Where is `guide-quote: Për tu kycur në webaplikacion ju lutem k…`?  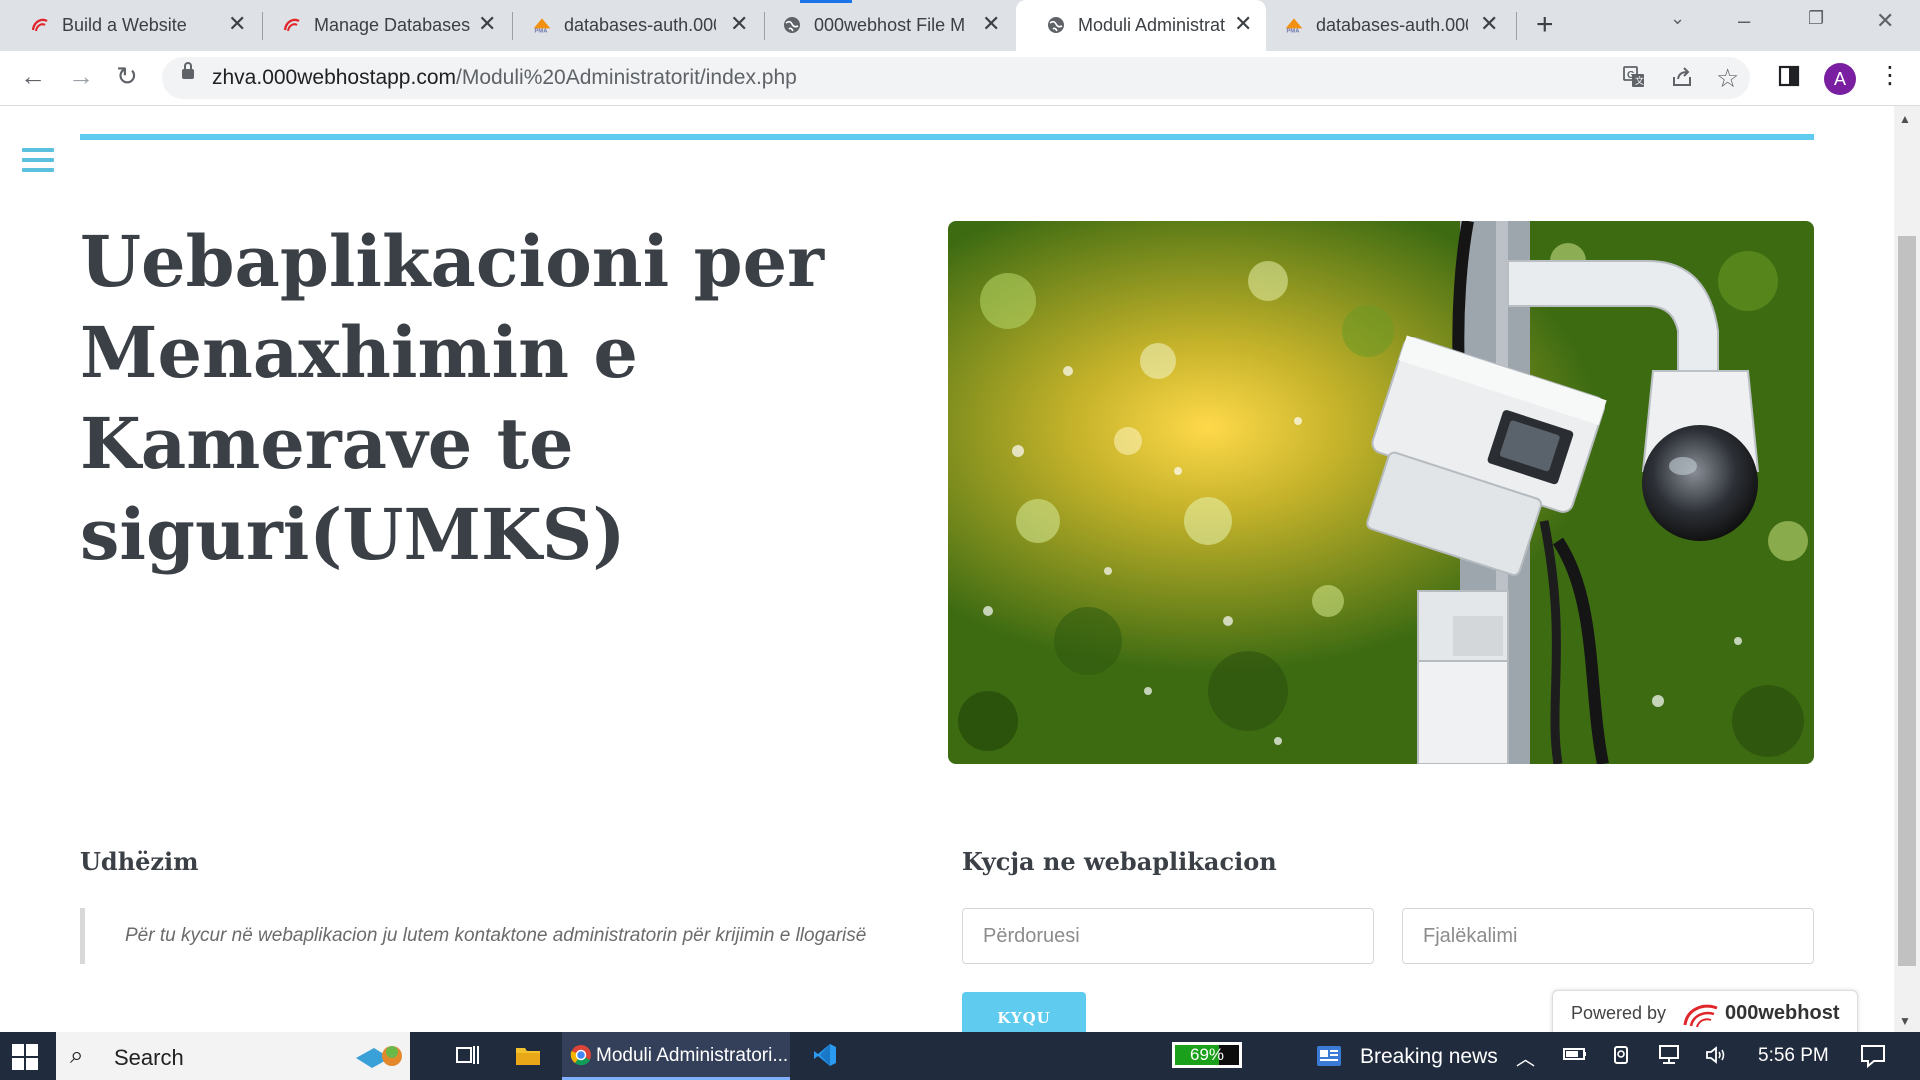 guide-quote: Për tu kycur në webaplikacion ju lutem k… is located at coordinates (507, 936).